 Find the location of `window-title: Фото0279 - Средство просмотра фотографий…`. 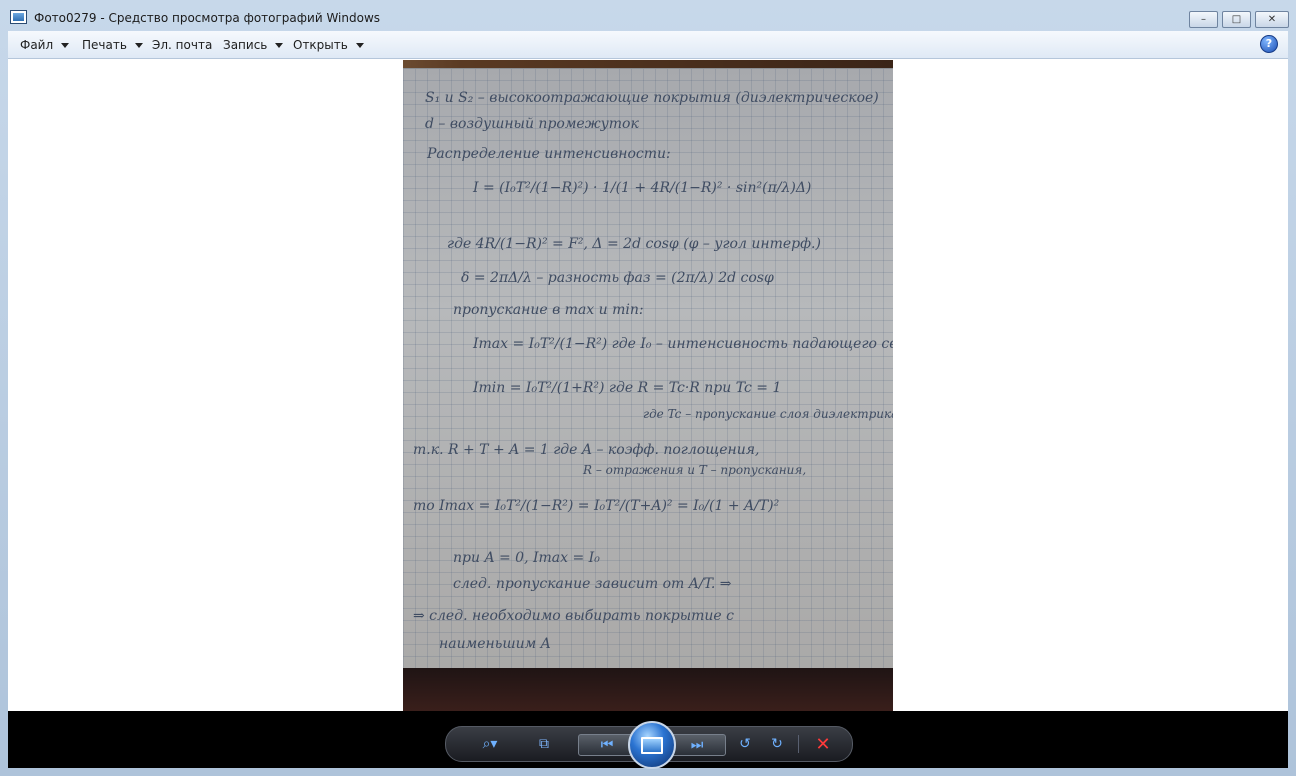

window-title: Фото0279 - Средство просмотра фотографий… is located at coordinates (207, 18).